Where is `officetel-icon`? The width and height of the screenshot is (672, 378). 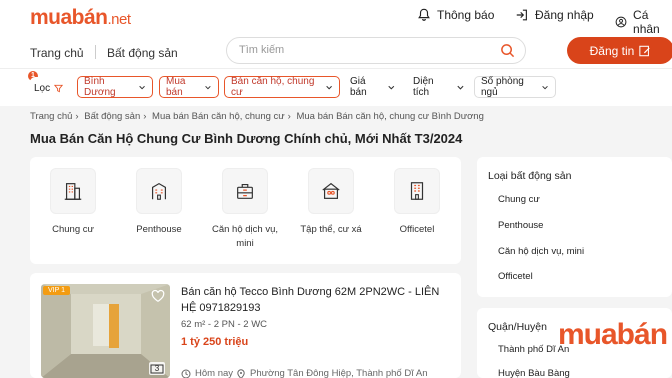 officetel-icon is located at coordinates (417, 191).